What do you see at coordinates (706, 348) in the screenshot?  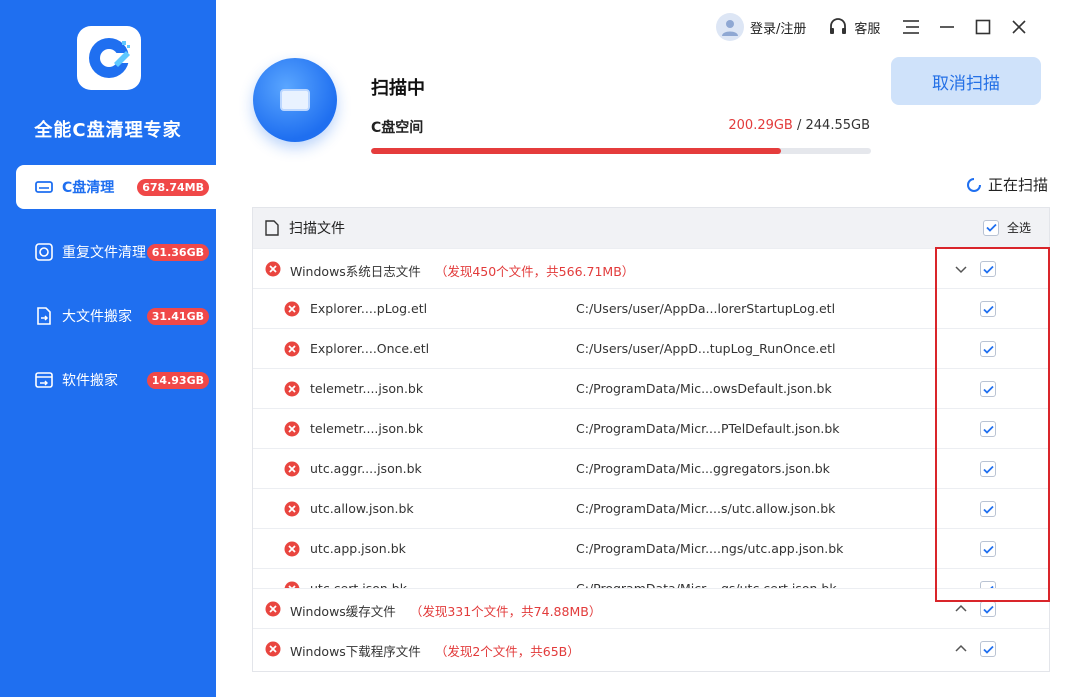 I see `file-path: C:/Users/user/AppD...tupLog_RunOnce.etl` at bounding box center [706, 348].